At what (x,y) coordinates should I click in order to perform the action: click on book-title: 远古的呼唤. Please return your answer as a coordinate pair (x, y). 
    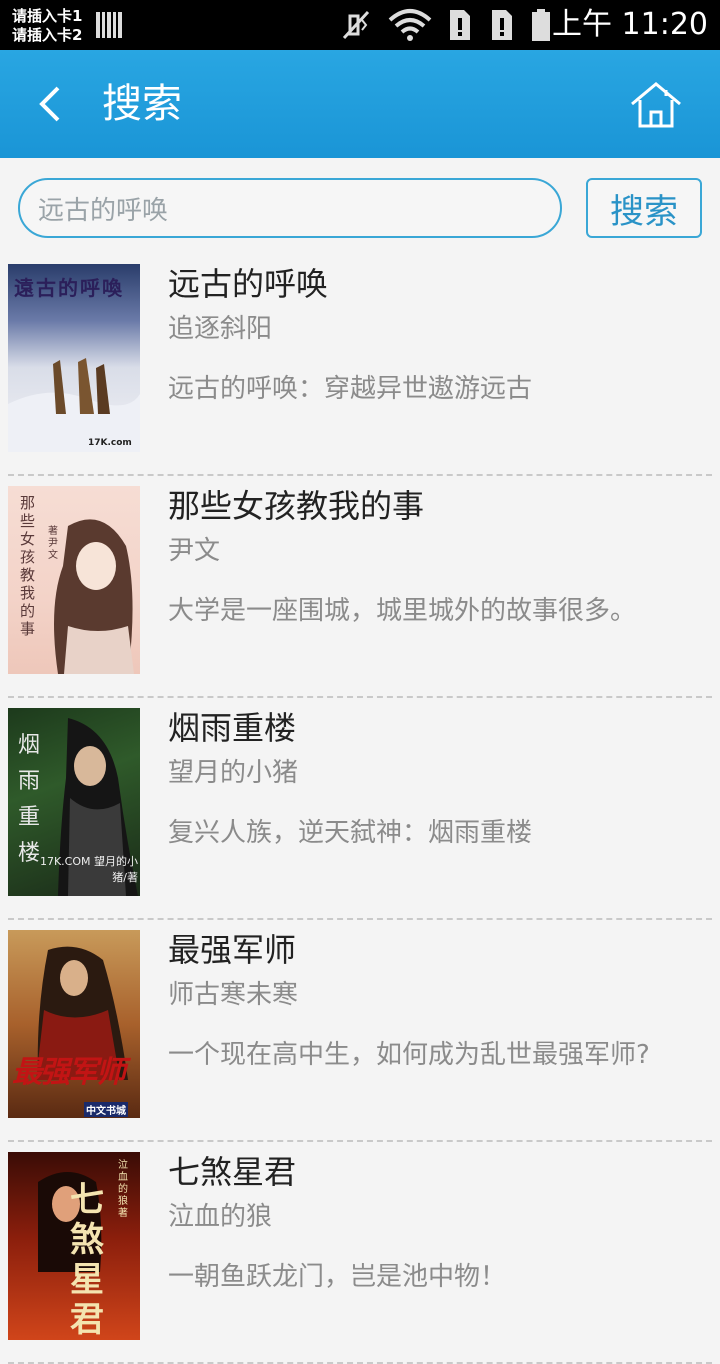
    Looking at the image, I should click on (248, 284).